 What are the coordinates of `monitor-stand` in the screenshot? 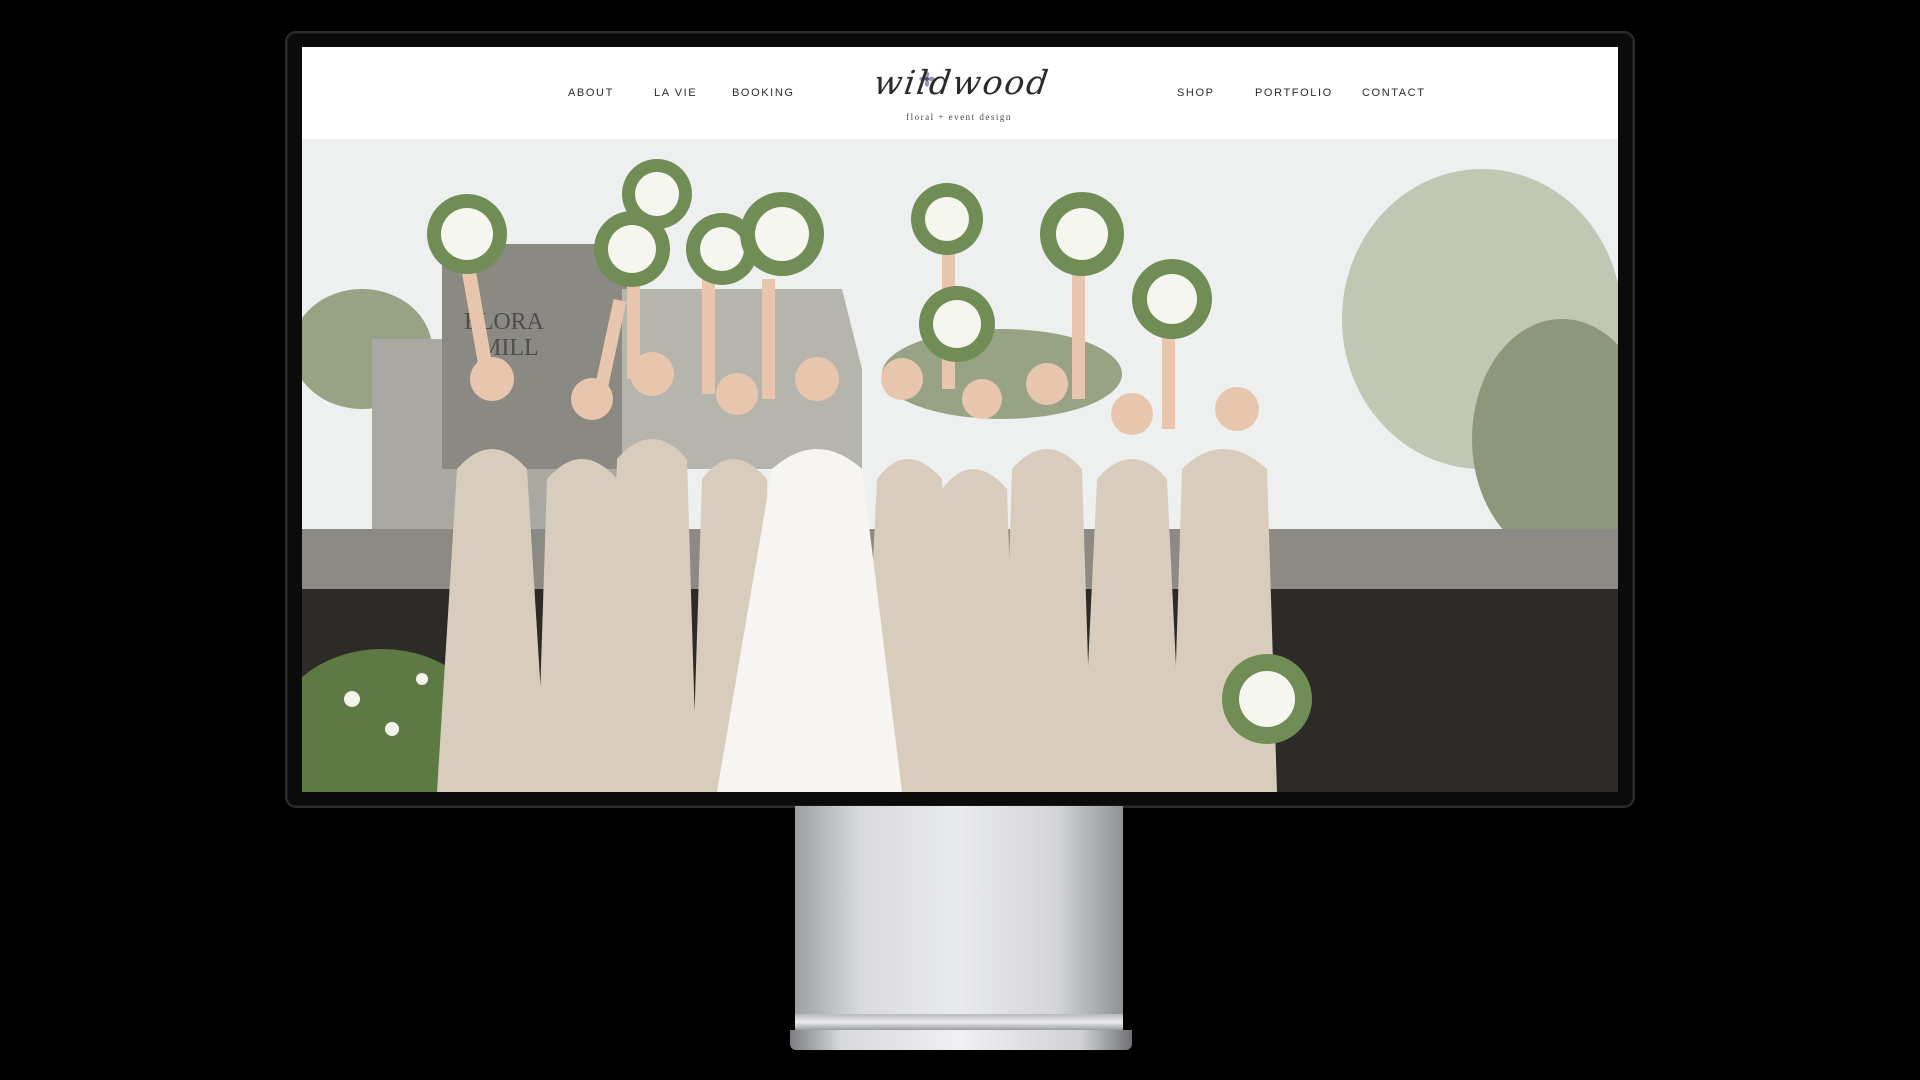 It's located at (959, 917).